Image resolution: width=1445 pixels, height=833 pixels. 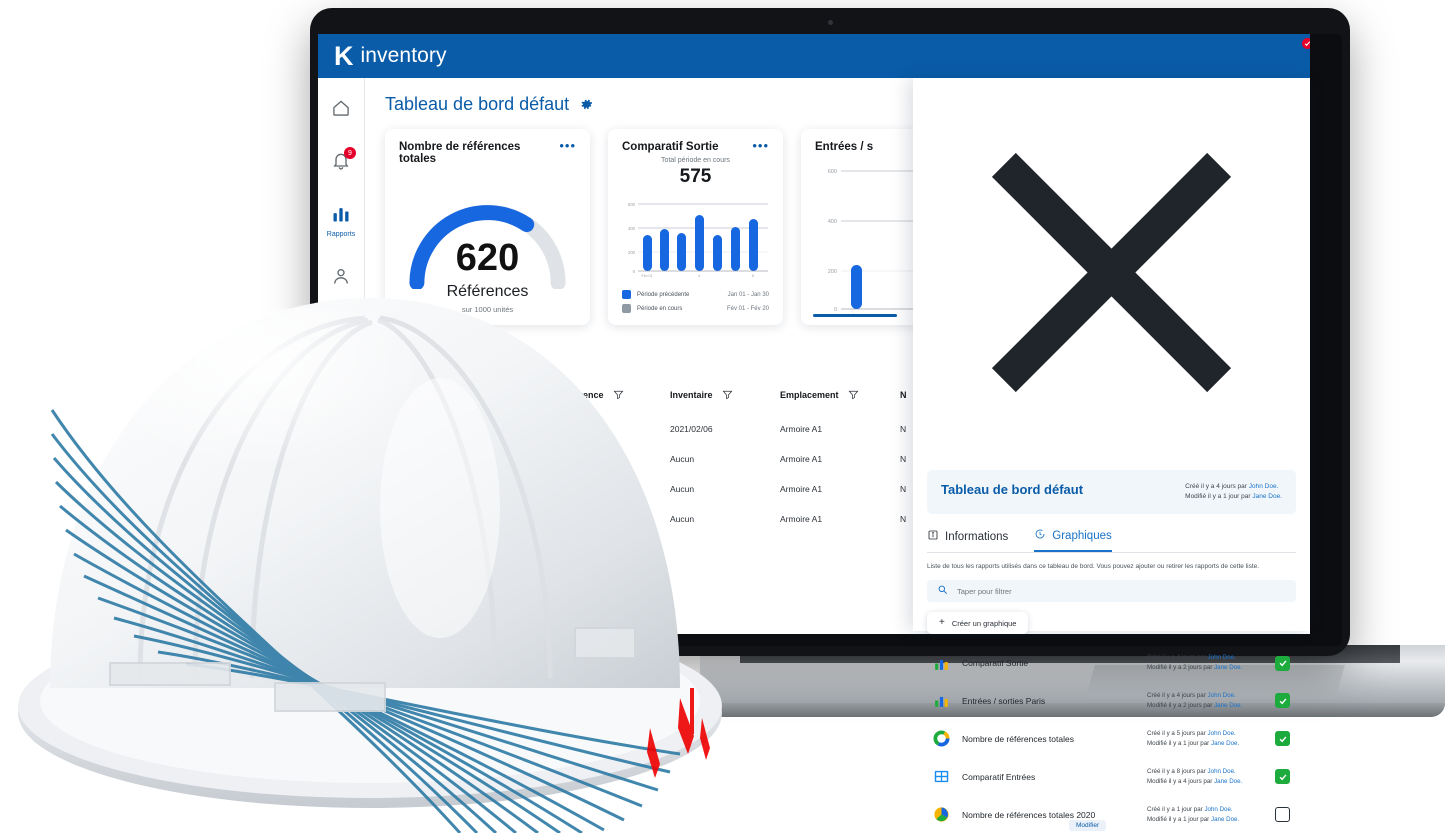 What do you see at coordinates (1082, 535) in the screenshot?
I see `tab-label: Graphiques` at bounding box center [1082, 535].